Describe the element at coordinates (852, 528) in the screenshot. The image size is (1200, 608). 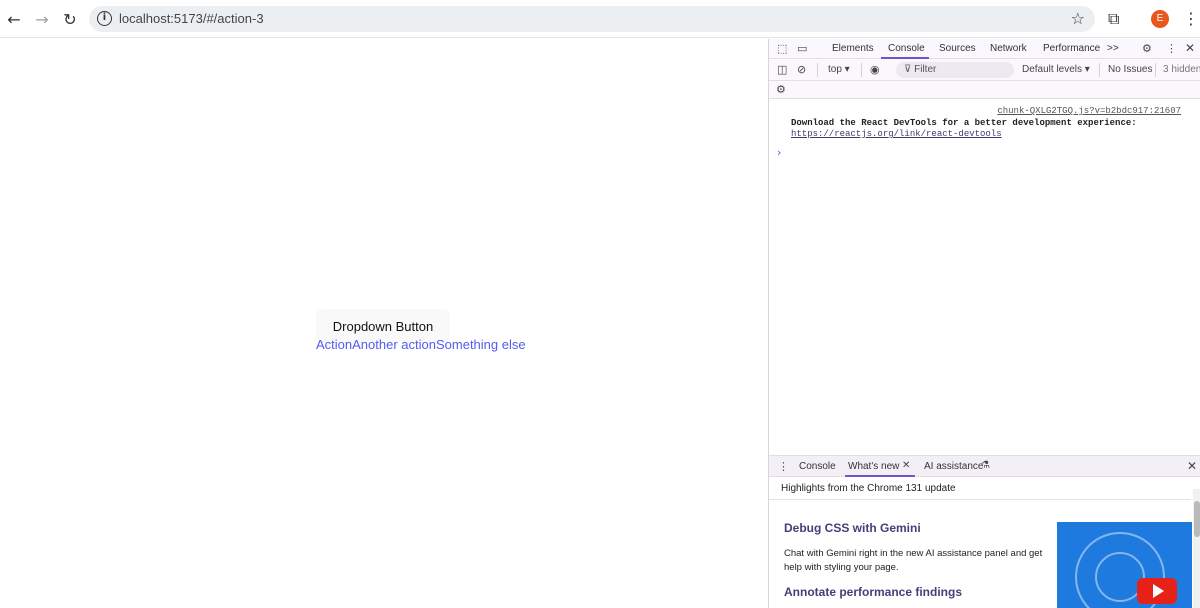
I see `section-title-debug-css: Debug CSS with Gemini` at that location.